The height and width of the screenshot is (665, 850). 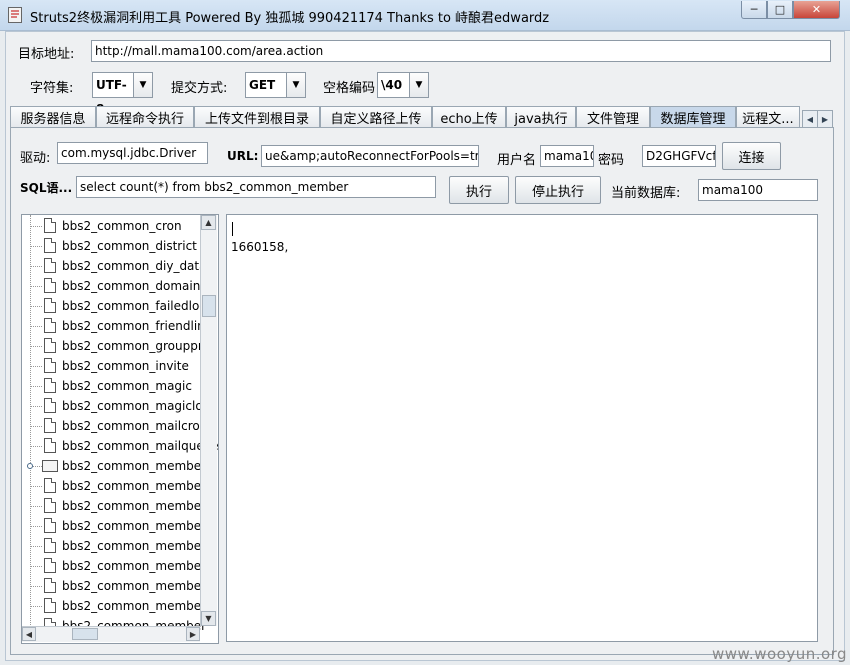 What do you see at coordinates (134, 306) in the screenshot?
I see `tree-item-label: bbs2_common_failedlog` at bounding box center [134, 306].